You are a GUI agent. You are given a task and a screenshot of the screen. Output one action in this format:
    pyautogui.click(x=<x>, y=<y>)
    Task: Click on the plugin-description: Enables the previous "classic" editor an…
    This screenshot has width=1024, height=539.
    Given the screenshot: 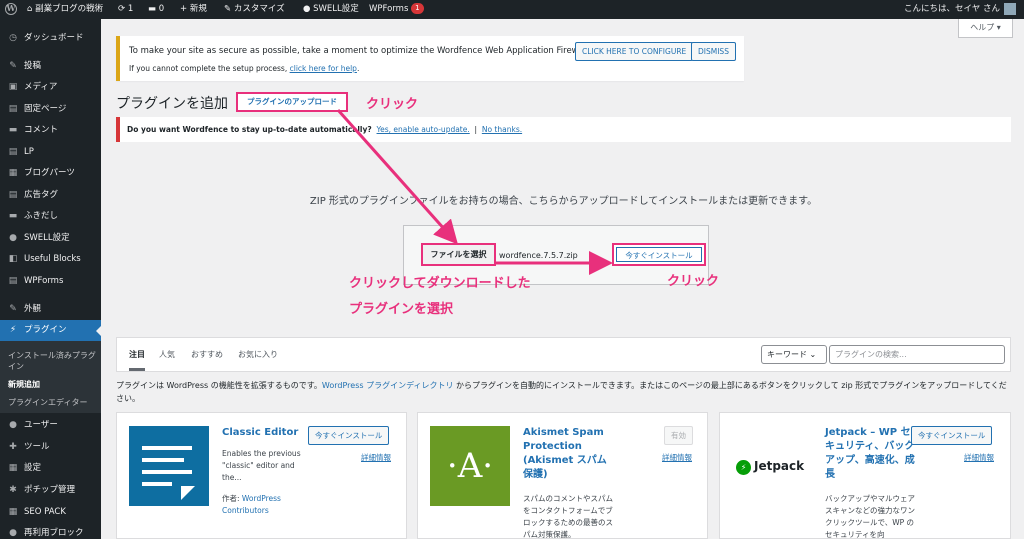 What is the action you would take?
    pyautogui.click(x=261, y=465)
    